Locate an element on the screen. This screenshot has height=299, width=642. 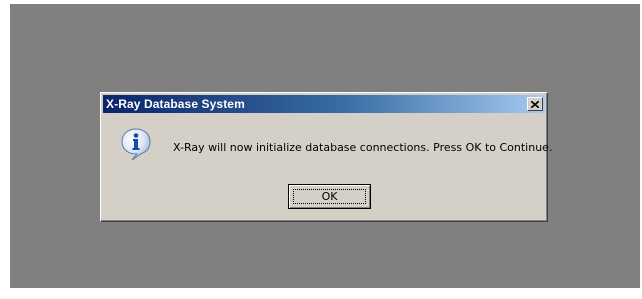
close-button is located at coordinates (535, 104).